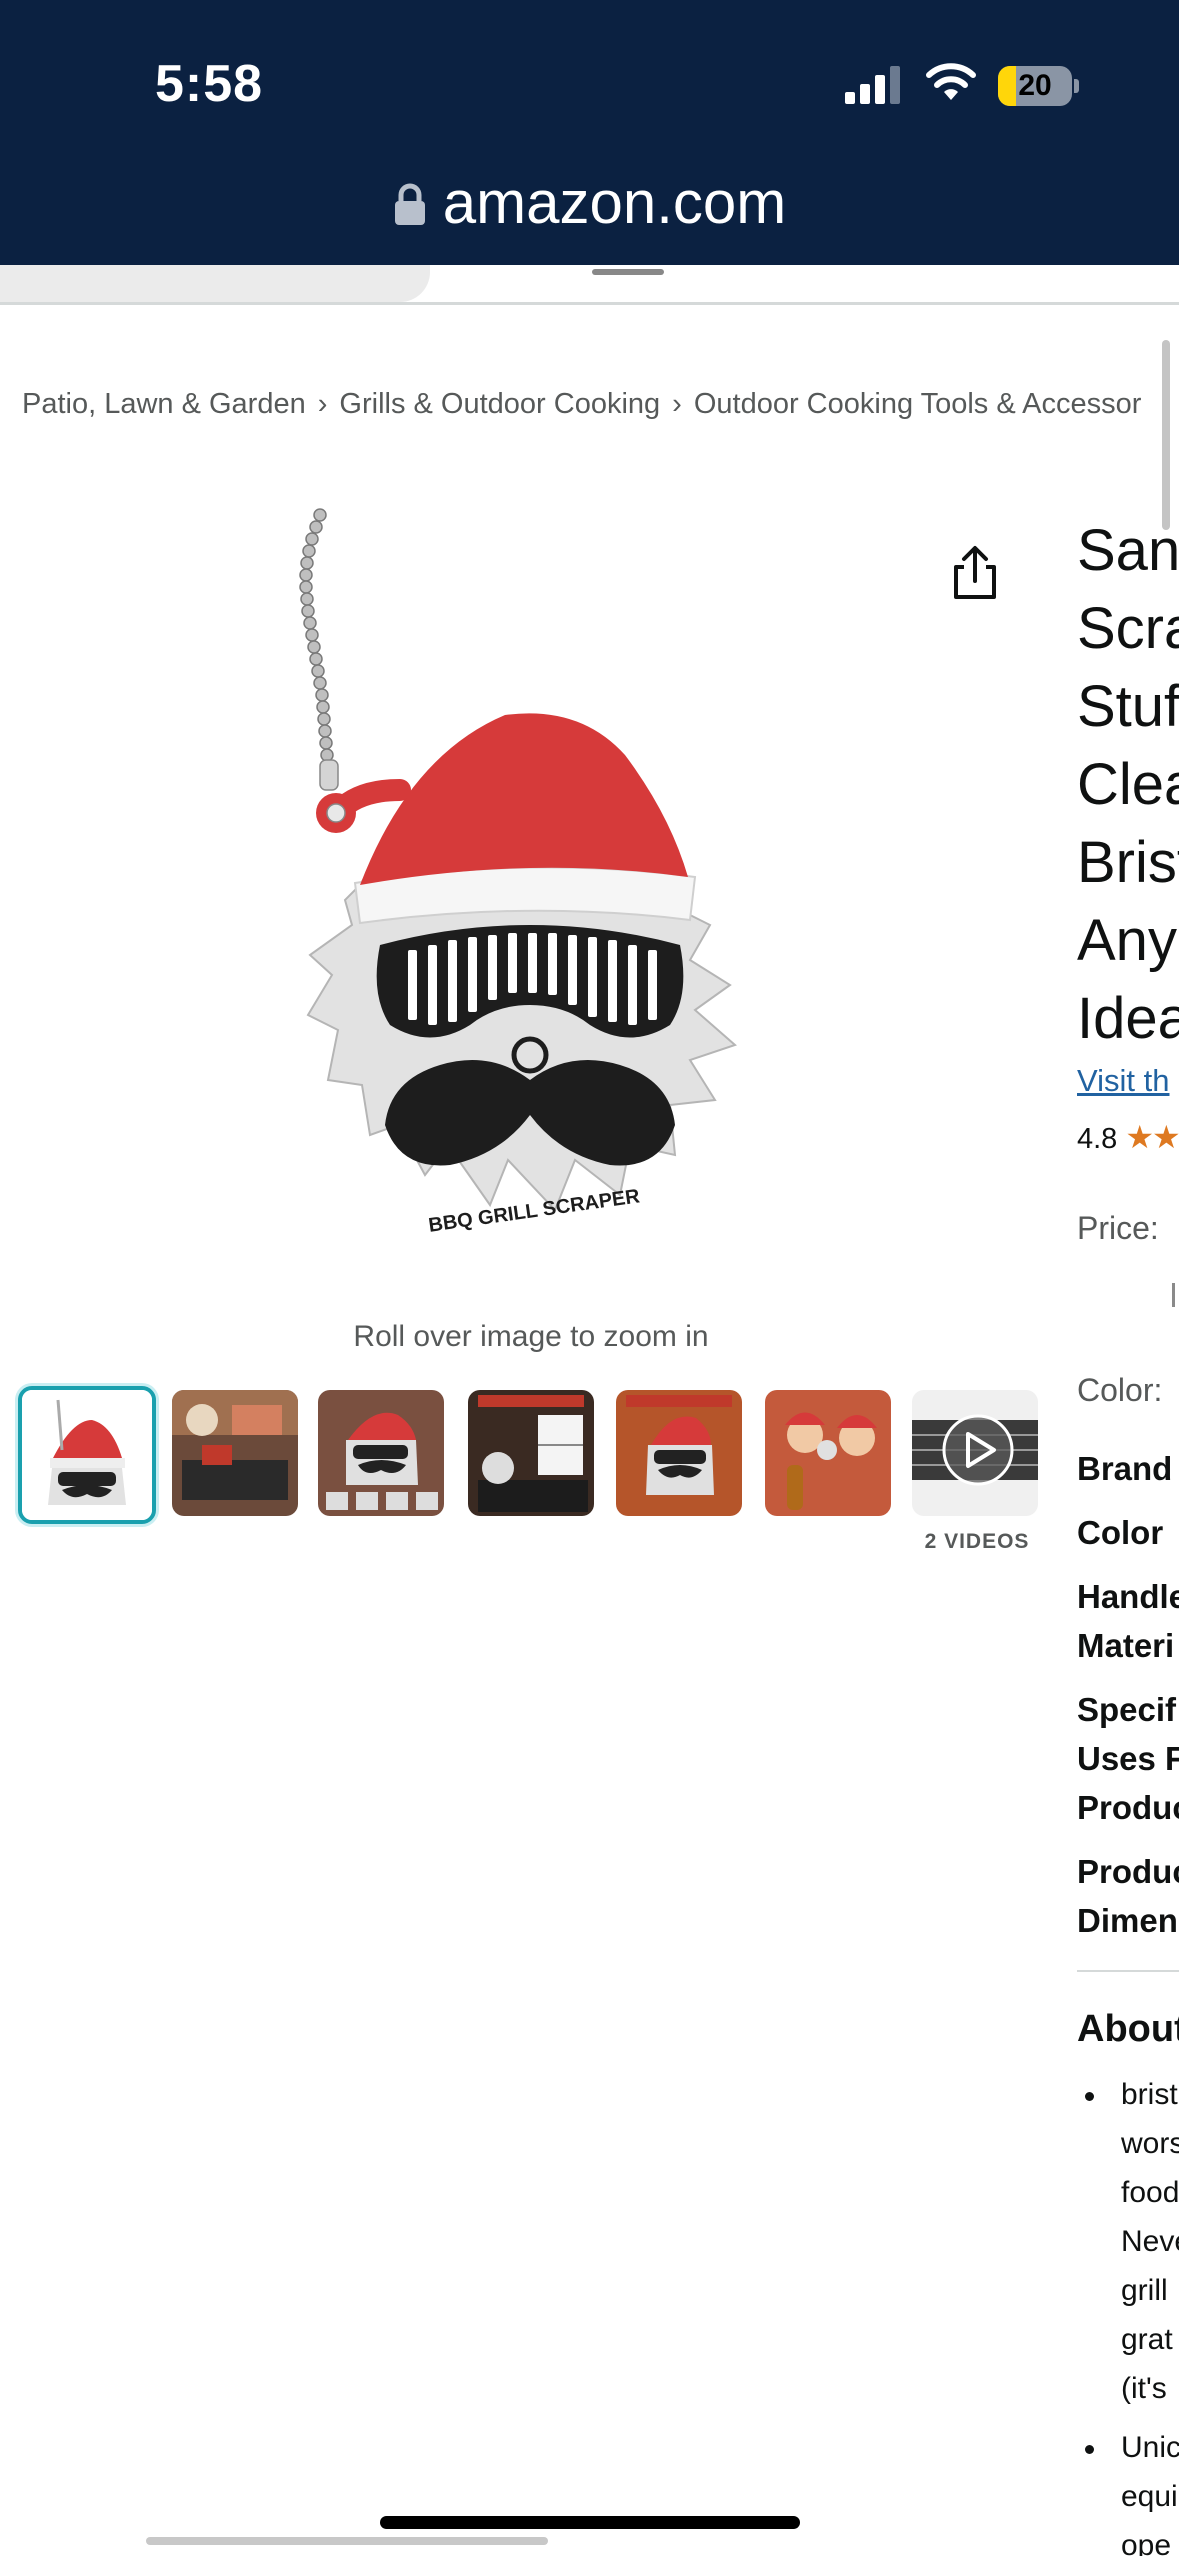 This screenshot has height=2556, width=1179. What do you see at coordinates (499, 404) in the screenshot?
I see `breadcrumb-link: Grills & Outdoor Cooking` at bounding box center [499, 404].